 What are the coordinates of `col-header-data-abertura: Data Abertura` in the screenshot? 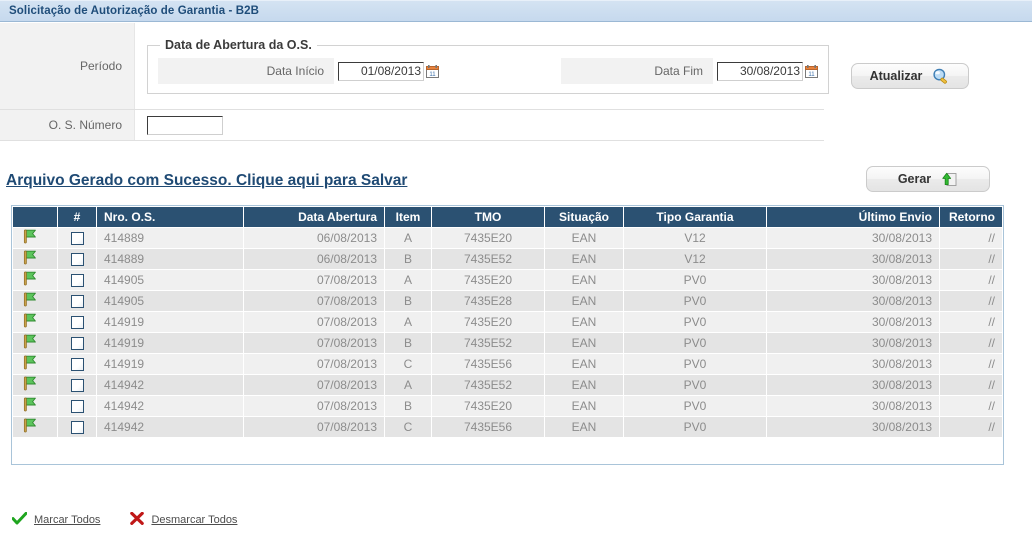 It's located at (314, 217).